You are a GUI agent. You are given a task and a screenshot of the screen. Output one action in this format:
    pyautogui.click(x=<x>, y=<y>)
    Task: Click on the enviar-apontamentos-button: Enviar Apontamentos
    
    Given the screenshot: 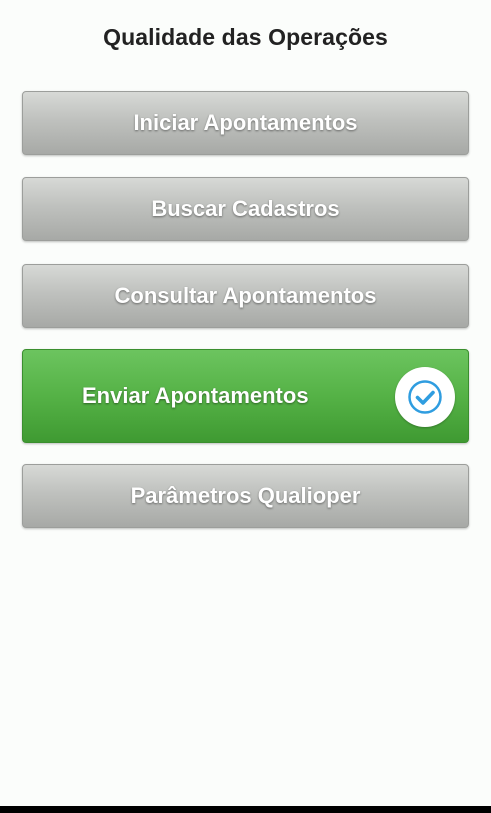 What is the action you would take?
    pyautogui.click(x=245, y=396)
    